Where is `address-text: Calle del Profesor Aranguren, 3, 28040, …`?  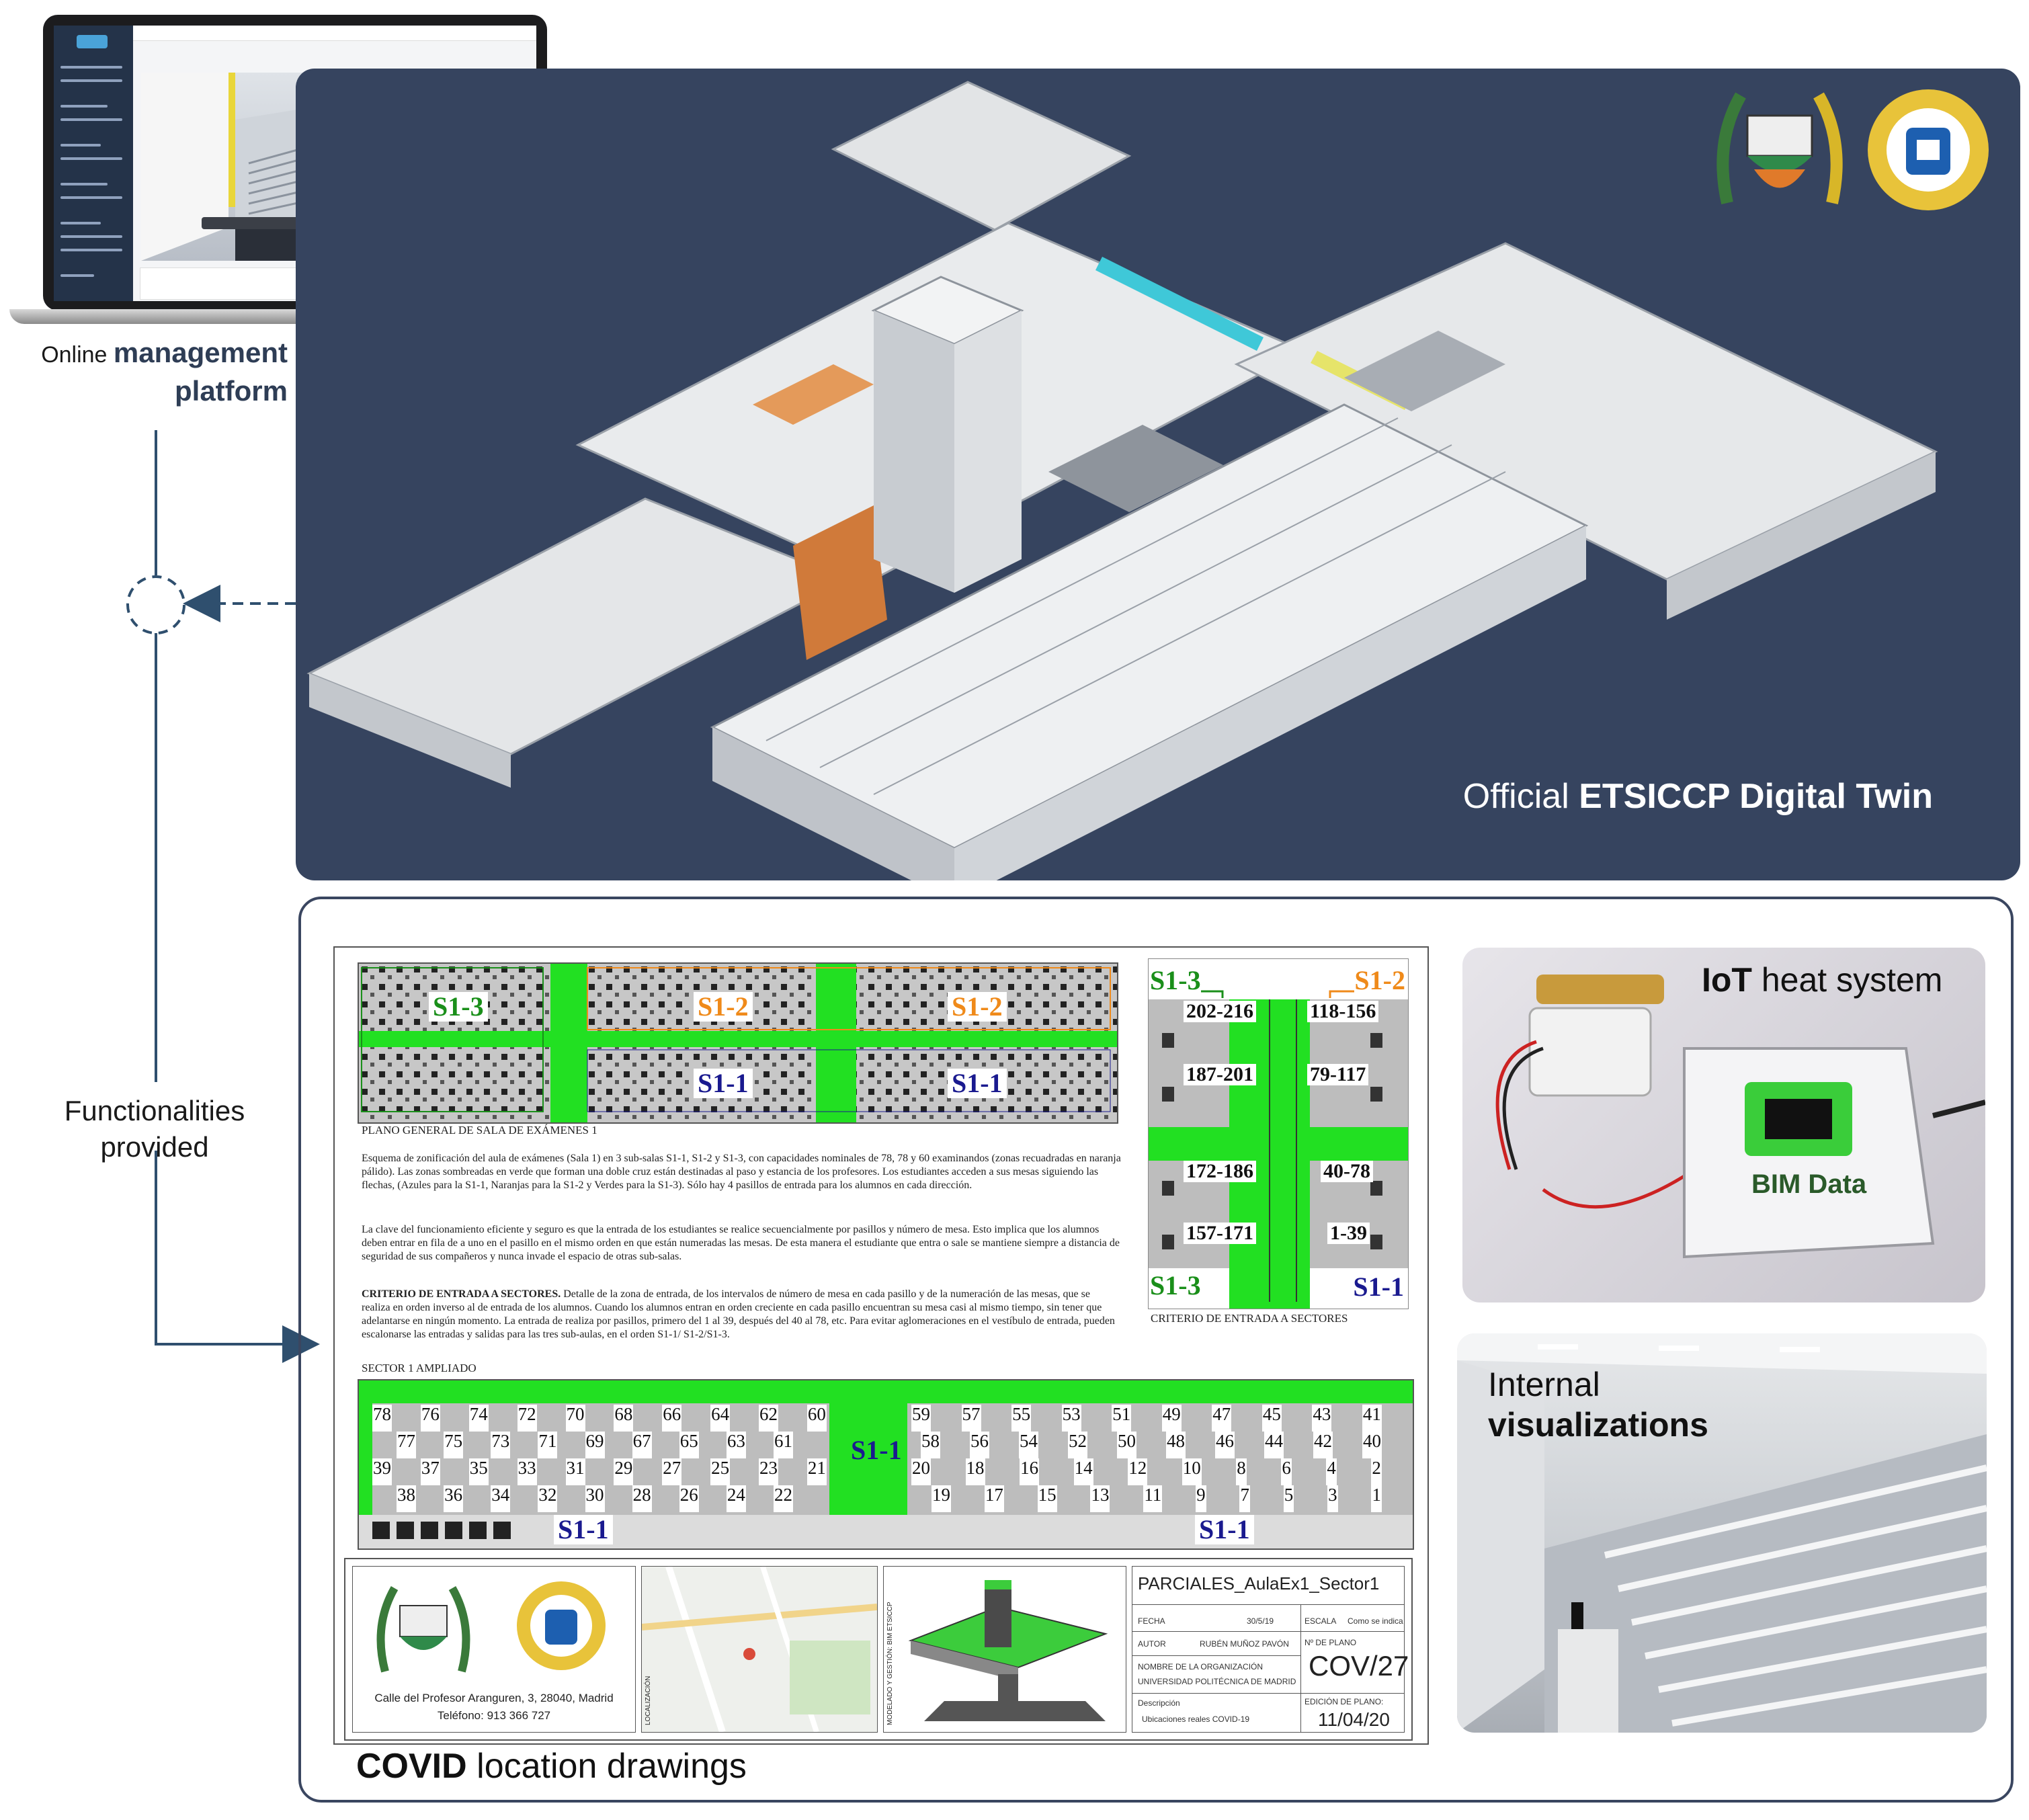 address-text: Calle del Profesor Aranguren, 3, 28040, … is located at coordinates (494, 1698).